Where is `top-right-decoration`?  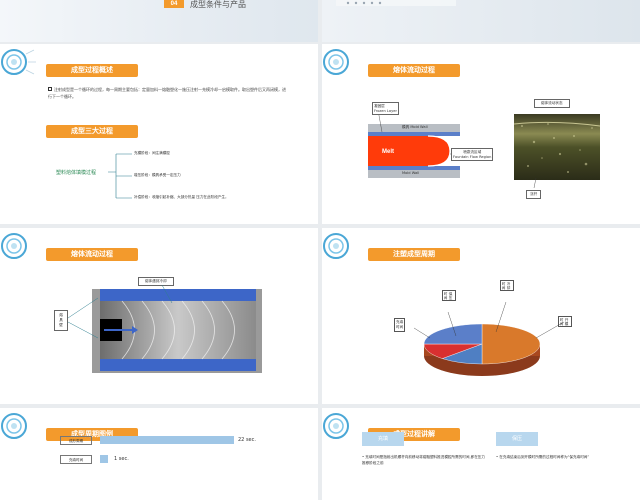
top-right-decoration is located at coordinates (396, 3).